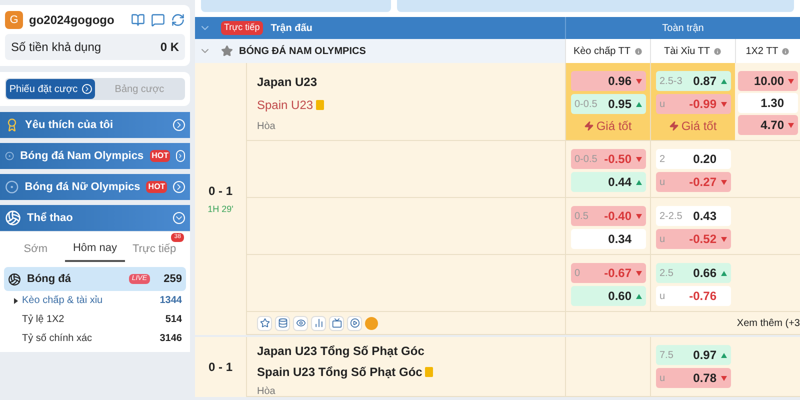 This screenshot has height=400, width=800. What do you see at coordinates (171, 339) in the screenshot?
I see `sub-item-count: 3146` at bounding box center [171, 339].